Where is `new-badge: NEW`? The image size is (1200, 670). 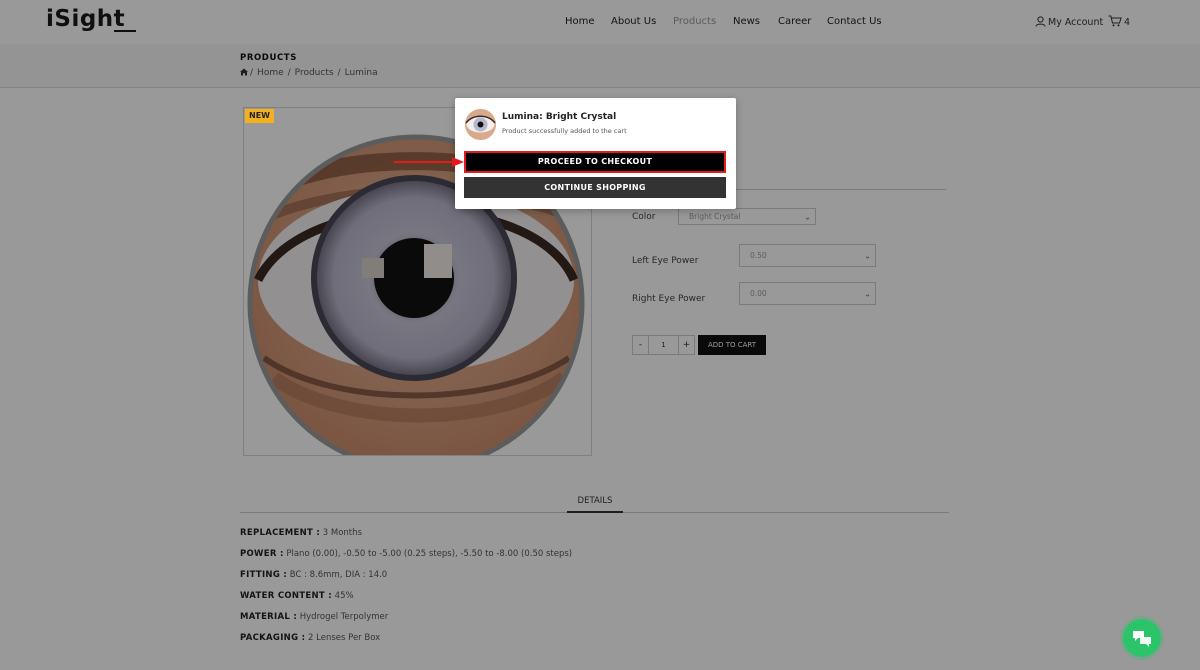 new-badge: NEW is located at coordinates (259, 116).